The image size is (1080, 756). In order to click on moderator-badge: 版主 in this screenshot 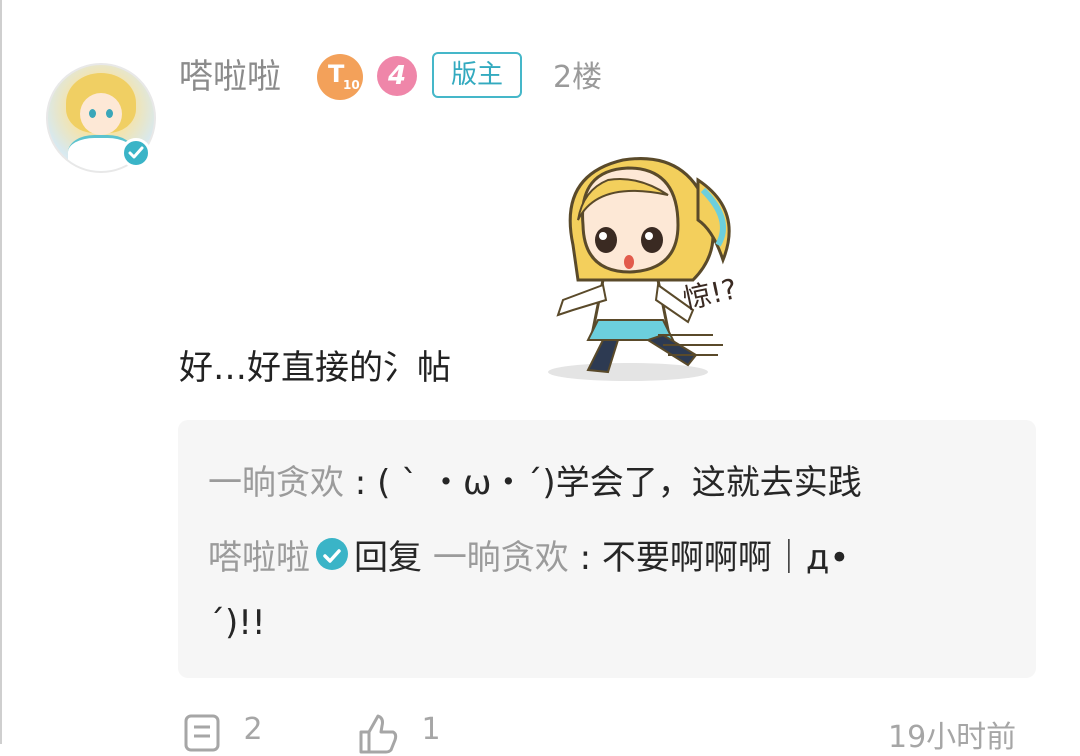, I will do `click(477, 75)`.